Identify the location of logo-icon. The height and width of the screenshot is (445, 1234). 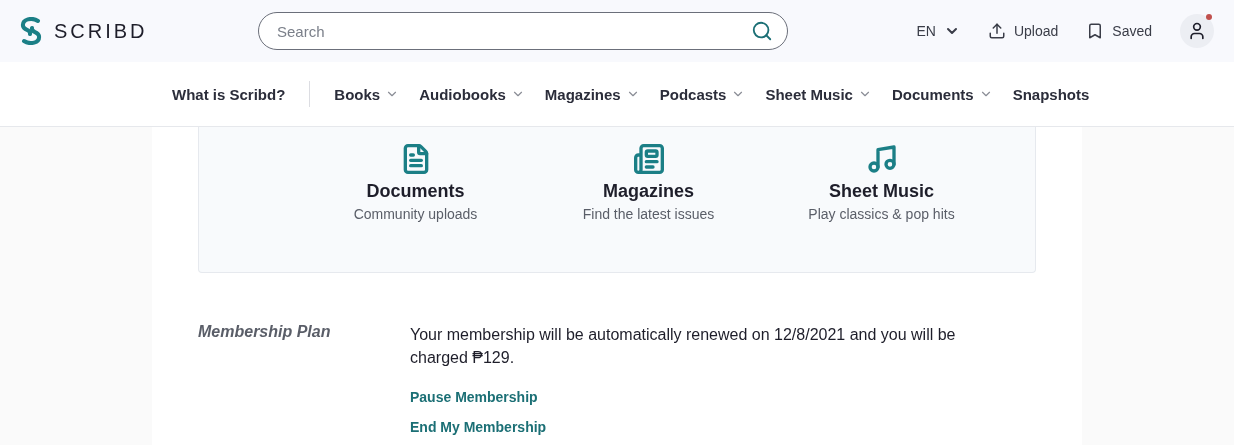
(31, 31).